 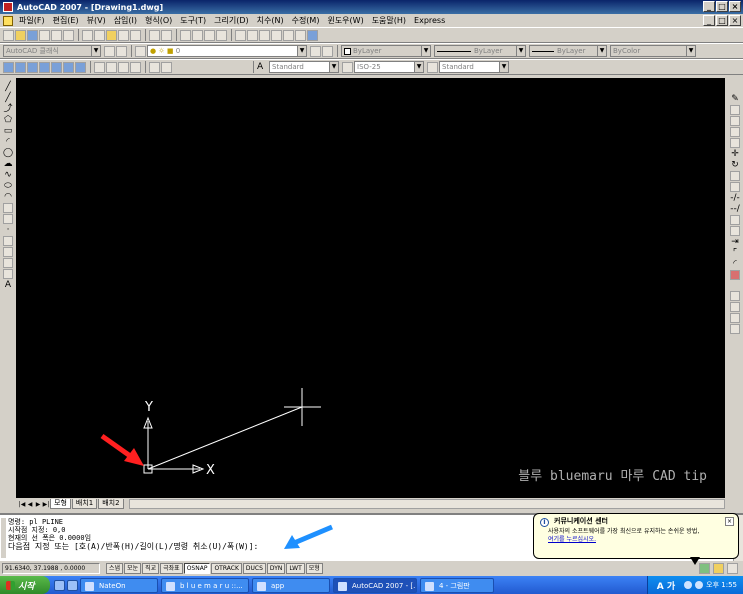 I want to click on layer-manager-icon, so click(x=140, y=51).